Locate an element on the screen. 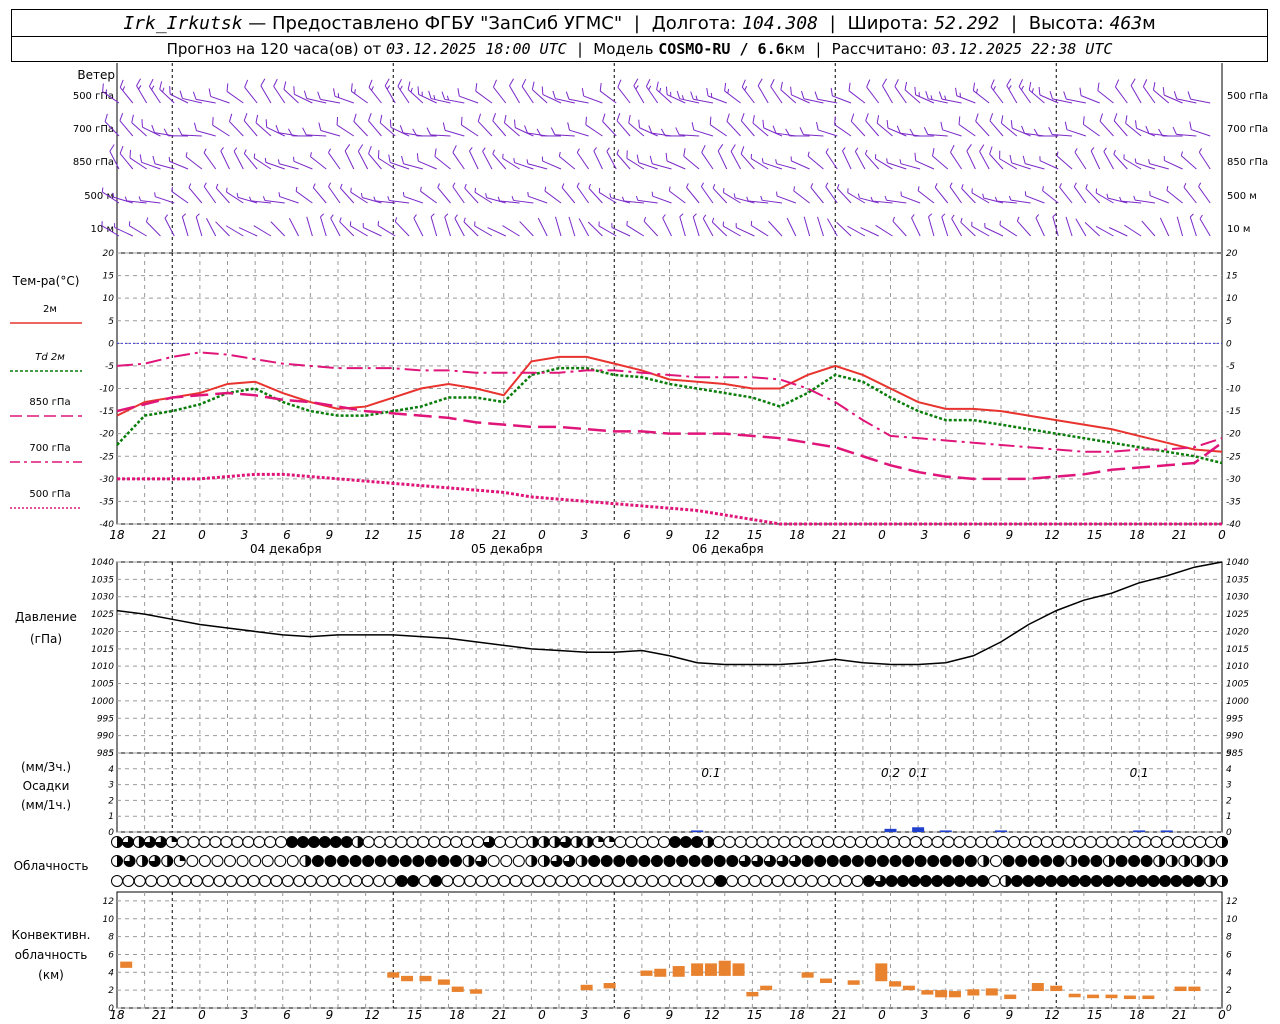 This screenshot has height=1024, width=1280. conv-hour-label: 15 is located at coordinates (1094, 1015).